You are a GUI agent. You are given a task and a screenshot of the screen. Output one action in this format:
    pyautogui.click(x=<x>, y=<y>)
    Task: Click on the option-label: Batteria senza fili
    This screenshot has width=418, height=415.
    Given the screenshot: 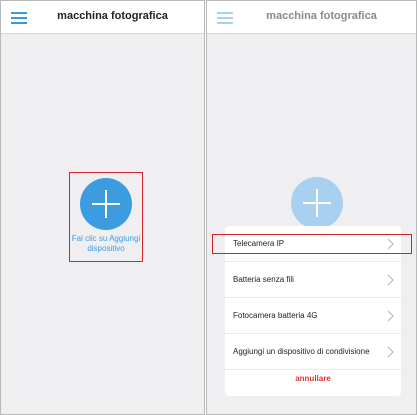 What is the action you would take?
    pyautogui.click(x=263, y=279)
    